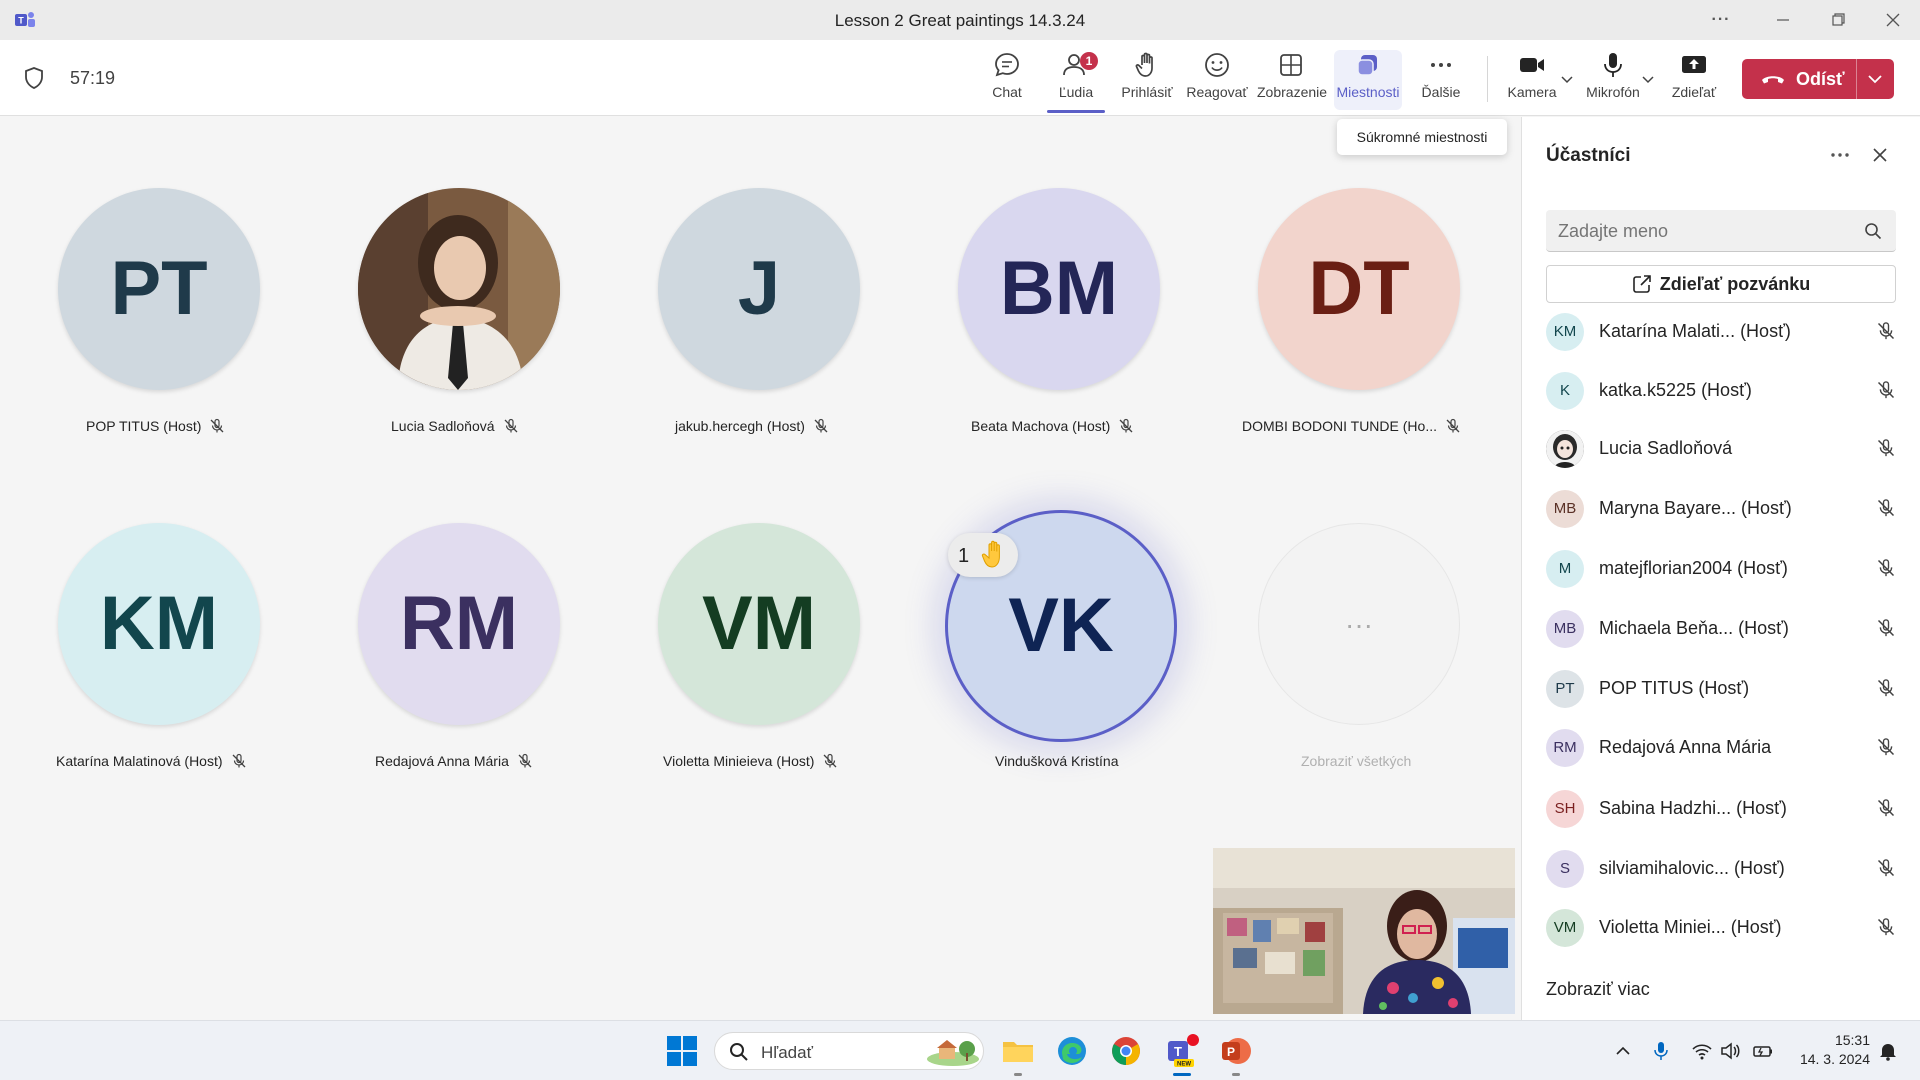 The height and width of the screenshot is (1080, 1920). I want to click on leave-button: Odísť, so click(1818, 79).